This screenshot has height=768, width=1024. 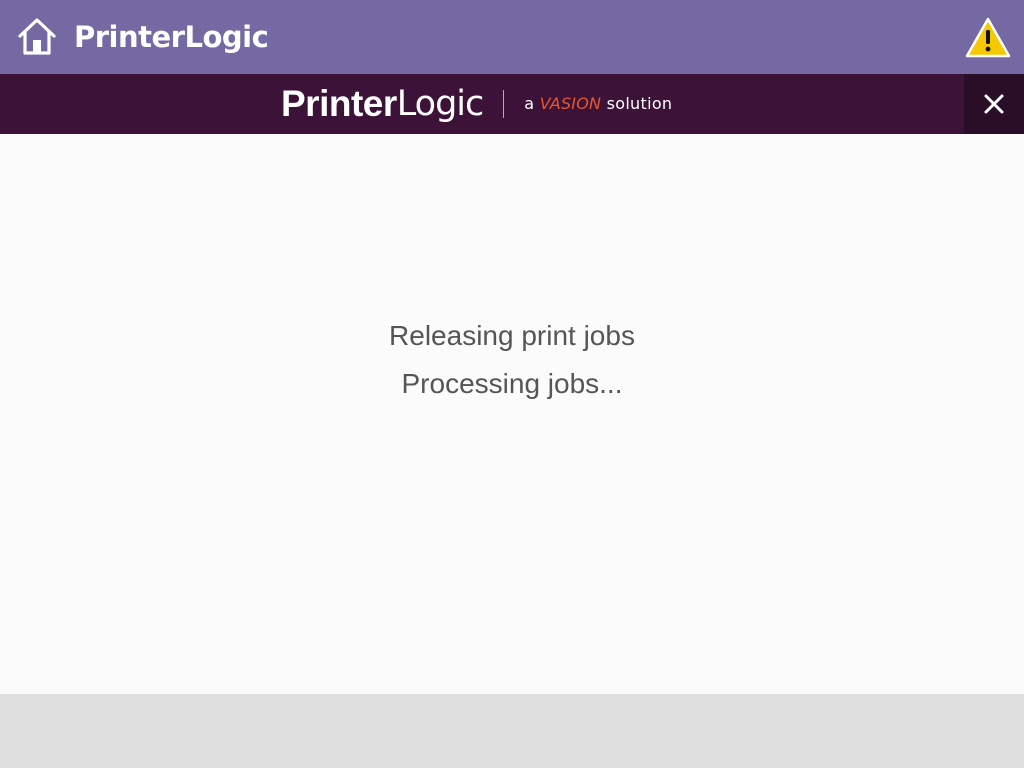 I want to click on brand-divider, so click(x=504, y=104).